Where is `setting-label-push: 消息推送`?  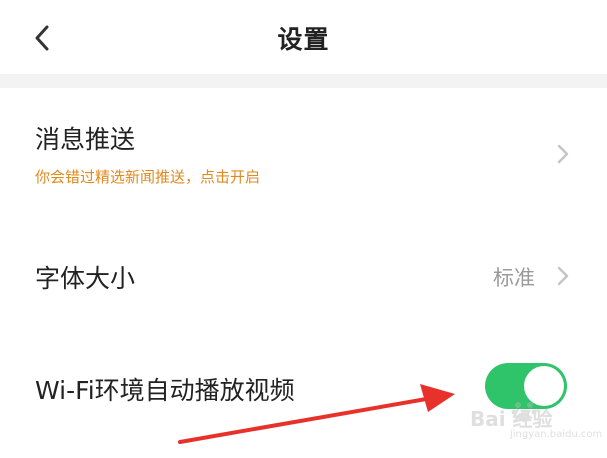
setting-label-push: 消息推送 is located at coordinates (85, 139).